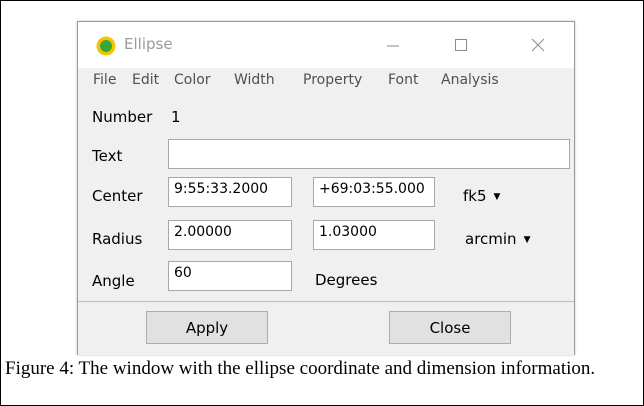 The height and width of the screenshot is (406, 644). I want to click on maximize-icon, so click(461, 45).